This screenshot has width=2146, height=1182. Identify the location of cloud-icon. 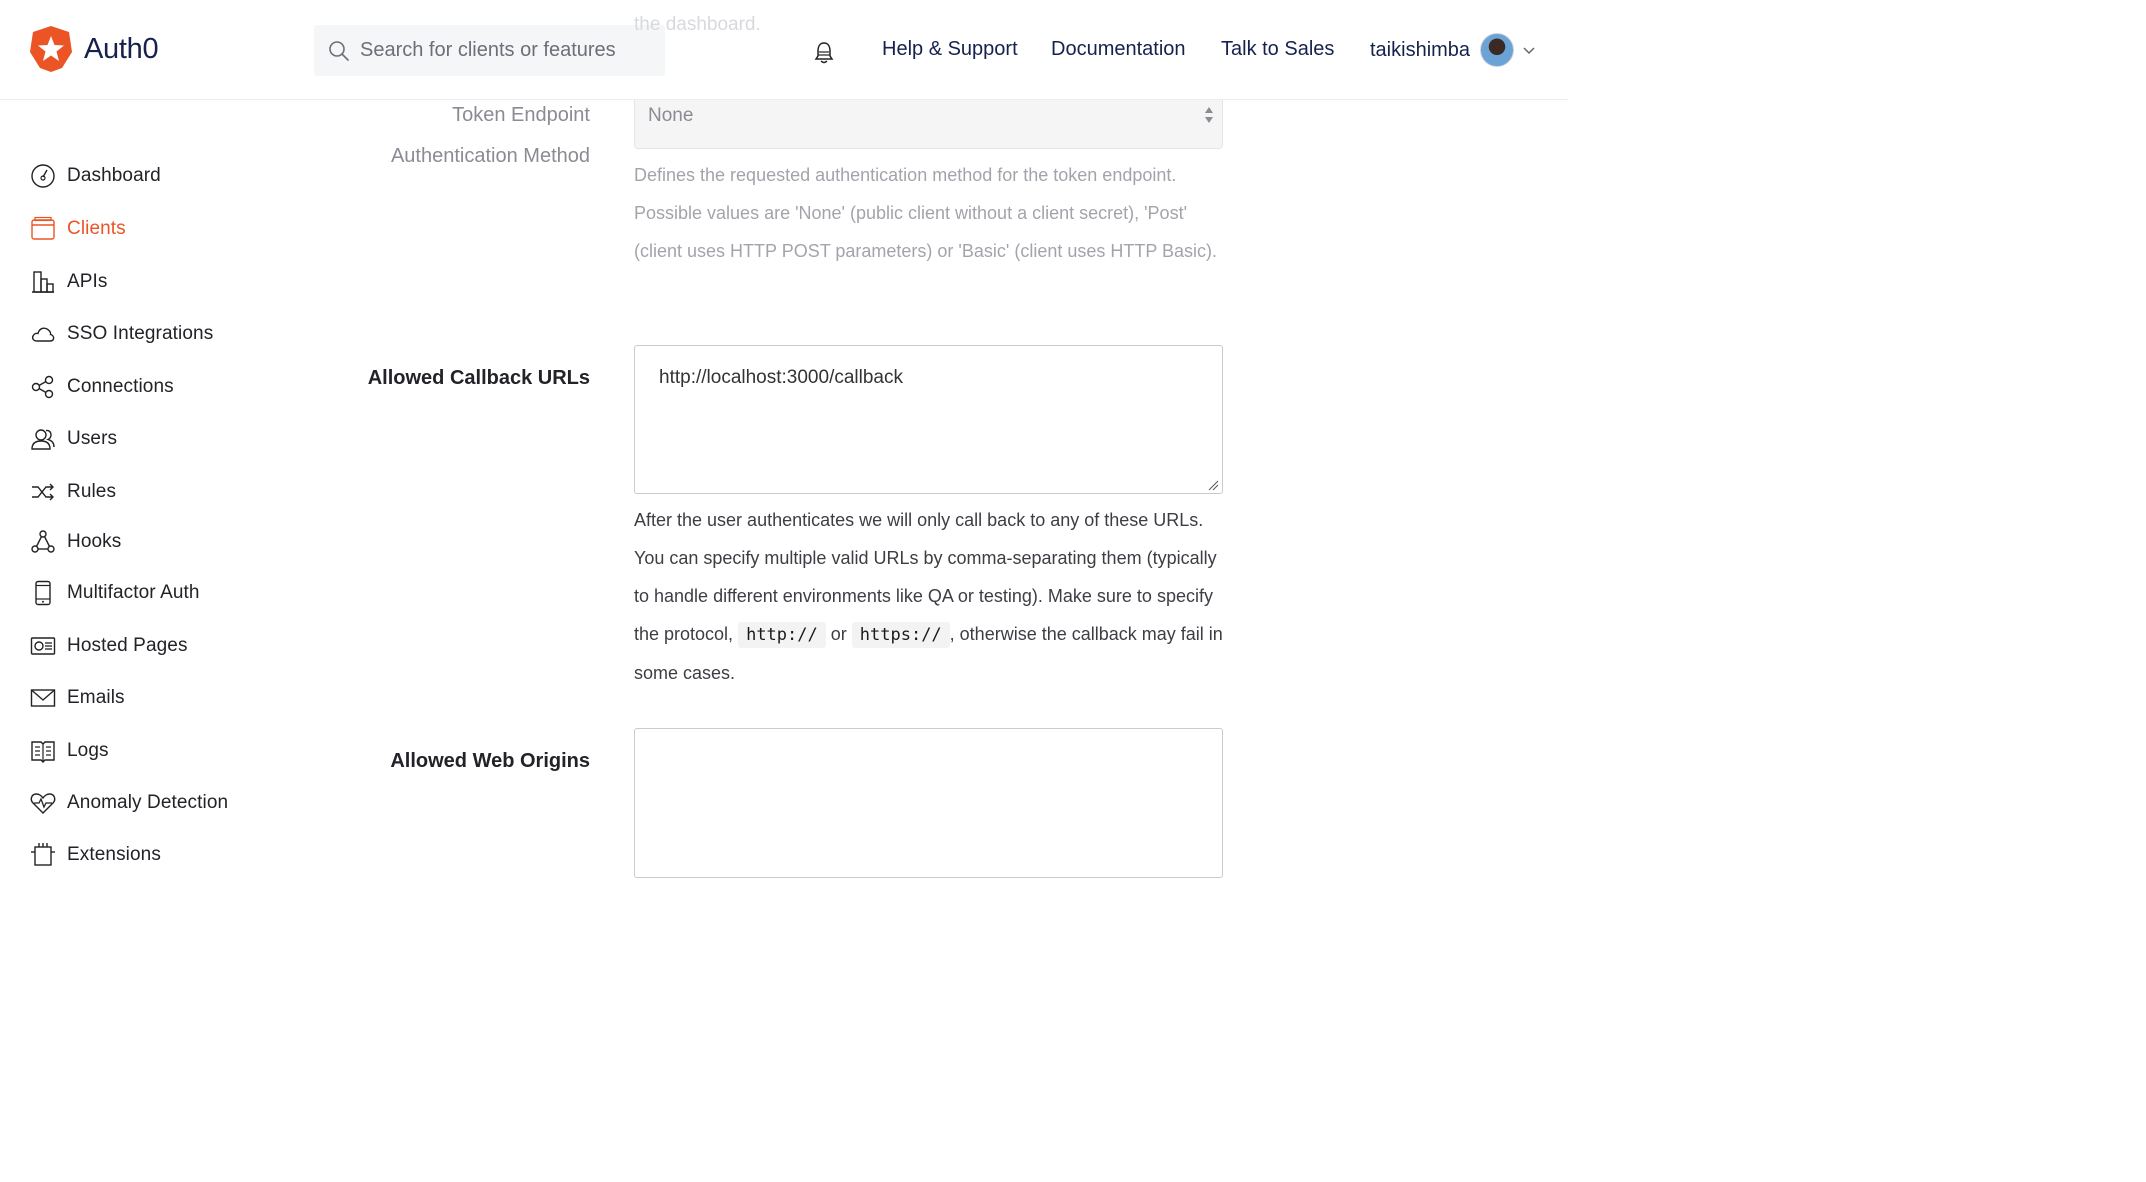
(43, 334).